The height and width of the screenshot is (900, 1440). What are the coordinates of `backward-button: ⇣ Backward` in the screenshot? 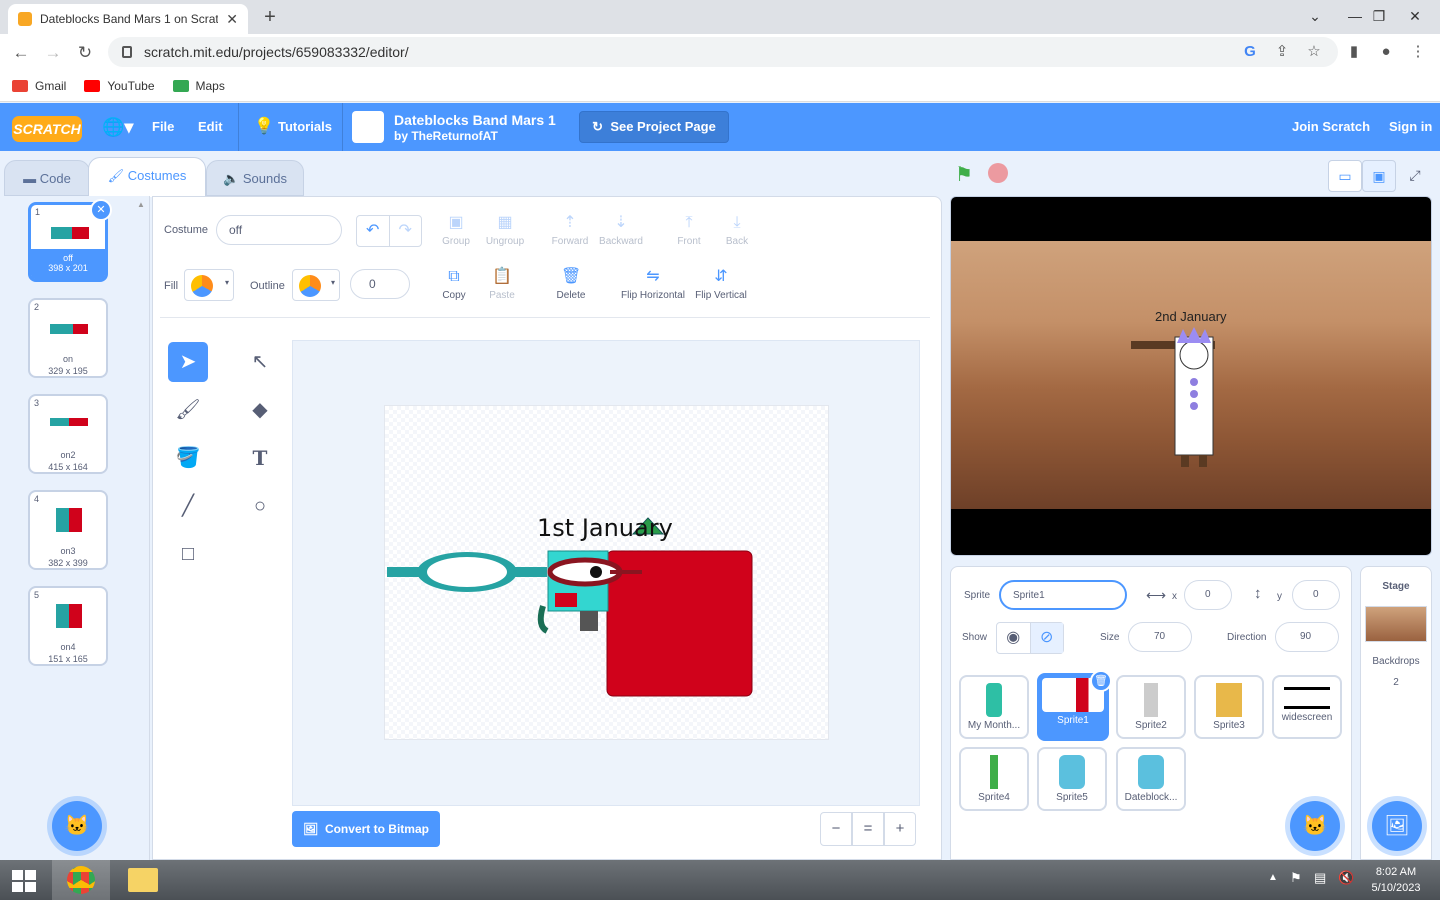 It's located at (621, 230).